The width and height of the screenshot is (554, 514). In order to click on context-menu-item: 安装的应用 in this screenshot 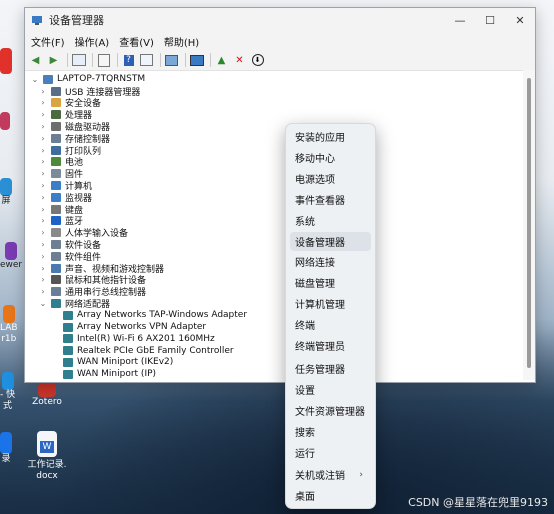, I will do `click(330, 136)`.